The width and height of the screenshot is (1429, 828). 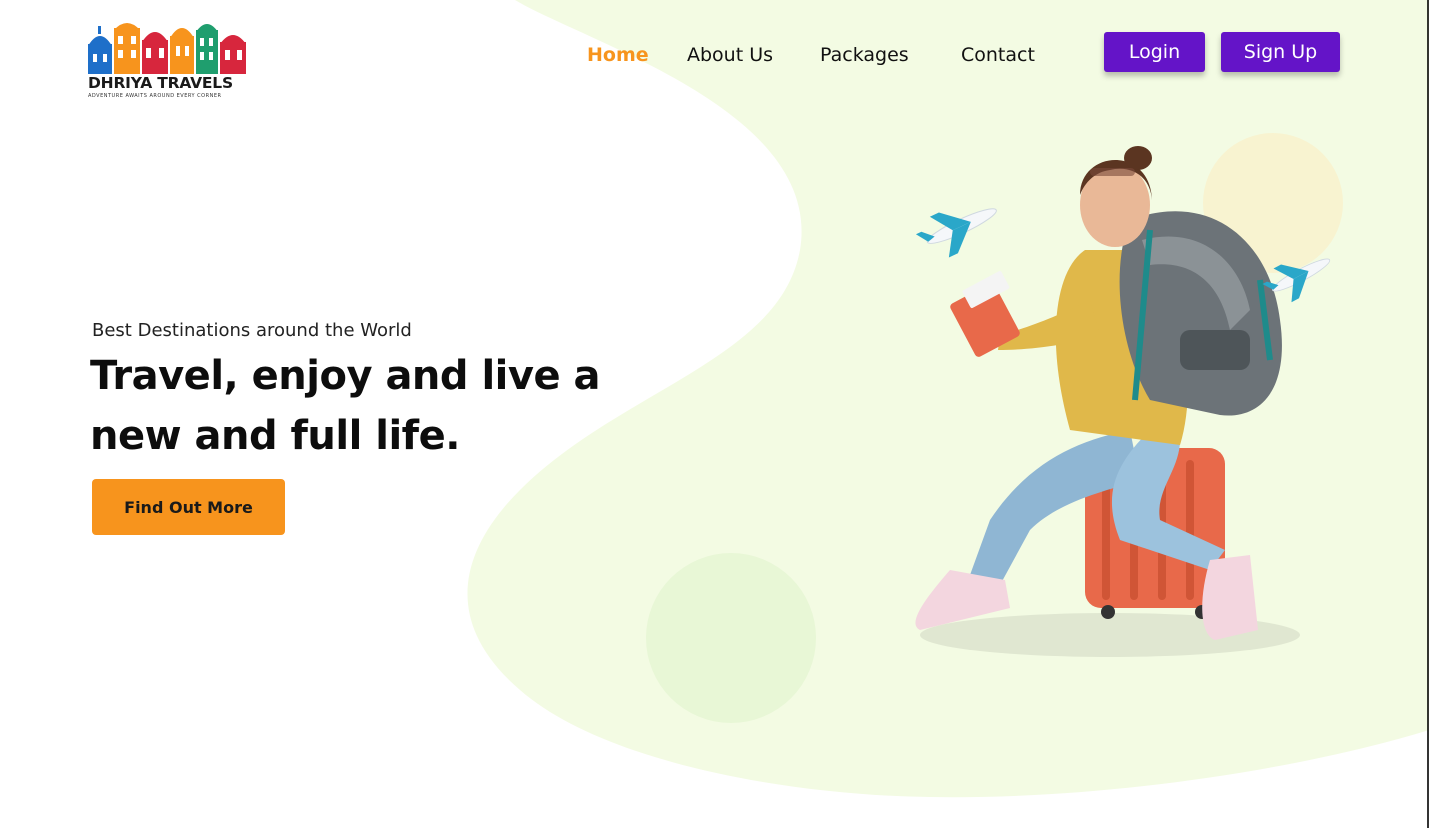 What do you see at coordinates (956, 233) in the screenshot?
I see `airplane-icon` at bounding box center [956, 233].